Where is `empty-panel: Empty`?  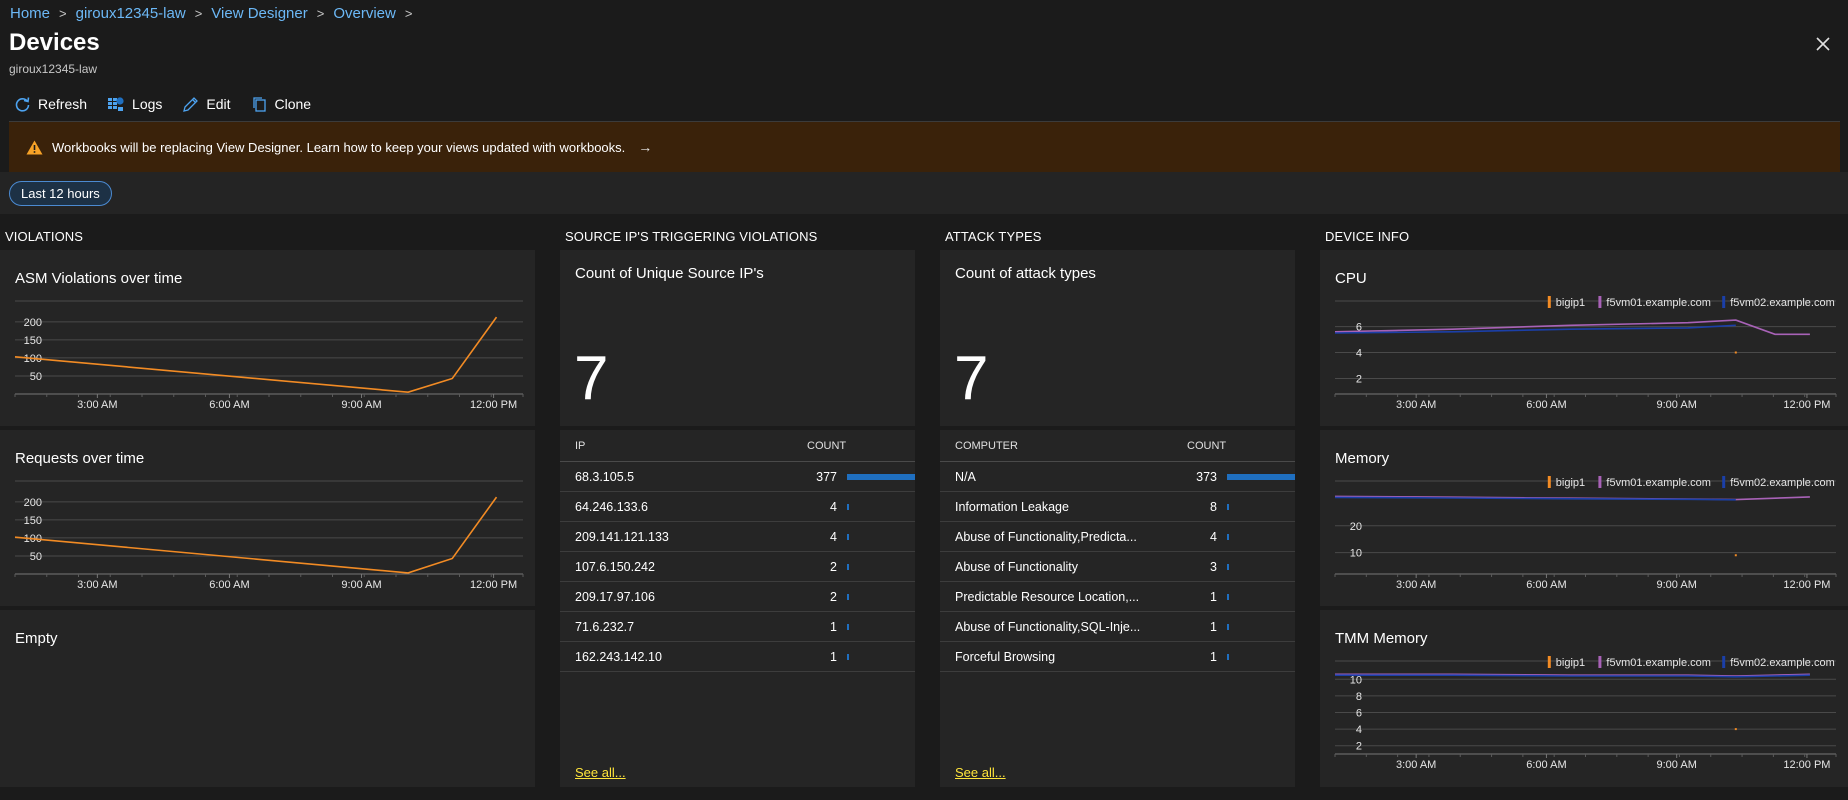 empty-panel: Empty is located at coordinates (267, 698).